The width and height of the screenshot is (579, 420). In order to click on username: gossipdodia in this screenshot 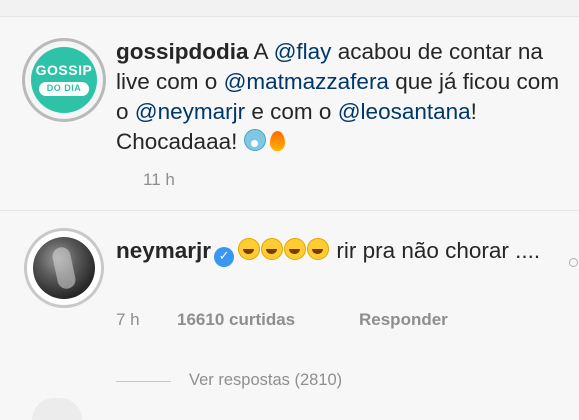, I will do `click(182, 51)`.